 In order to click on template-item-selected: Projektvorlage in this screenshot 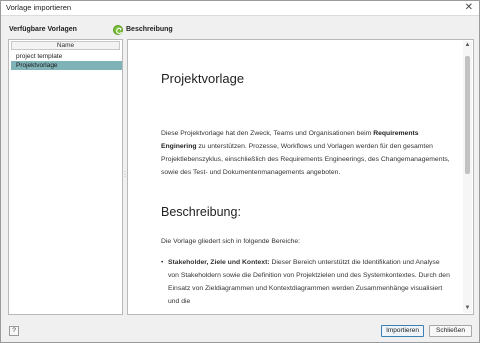, I will do `click(66, 65)`.